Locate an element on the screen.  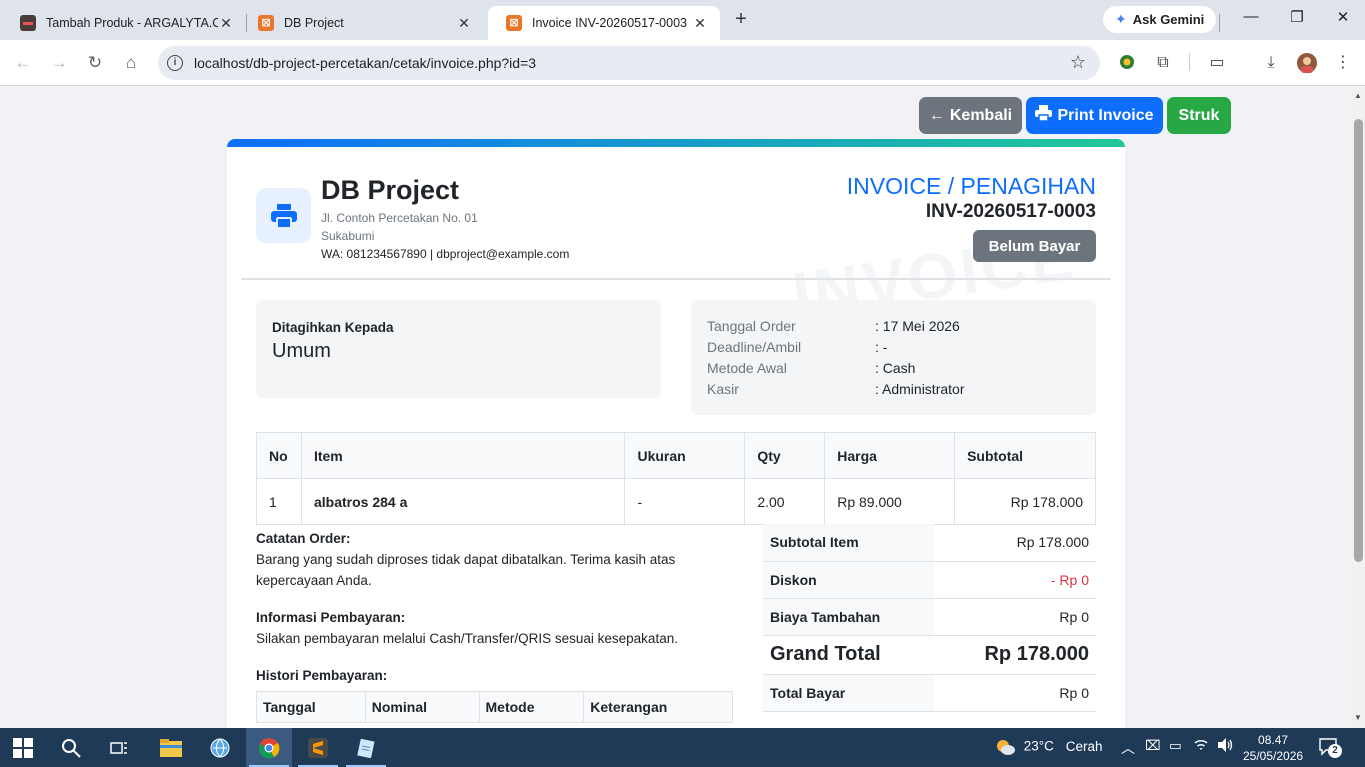
summary-row-discount: Diskon - Rp 0 is located at coordinates (929, 580).